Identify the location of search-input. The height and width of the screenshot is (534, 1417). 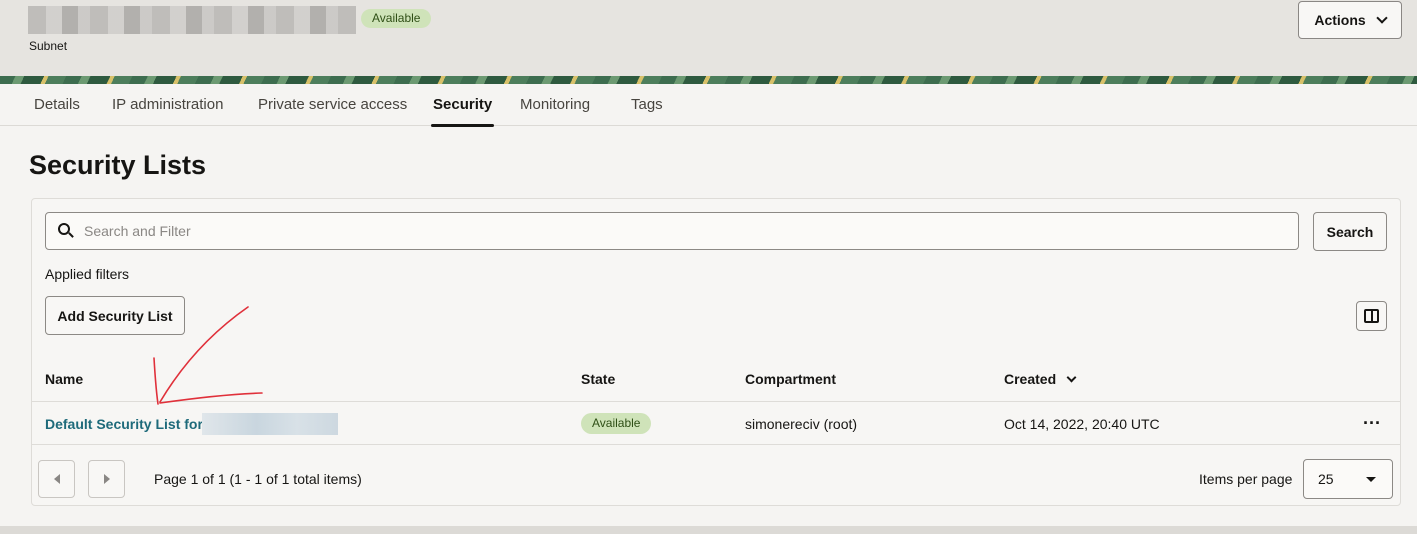
(674, 231).